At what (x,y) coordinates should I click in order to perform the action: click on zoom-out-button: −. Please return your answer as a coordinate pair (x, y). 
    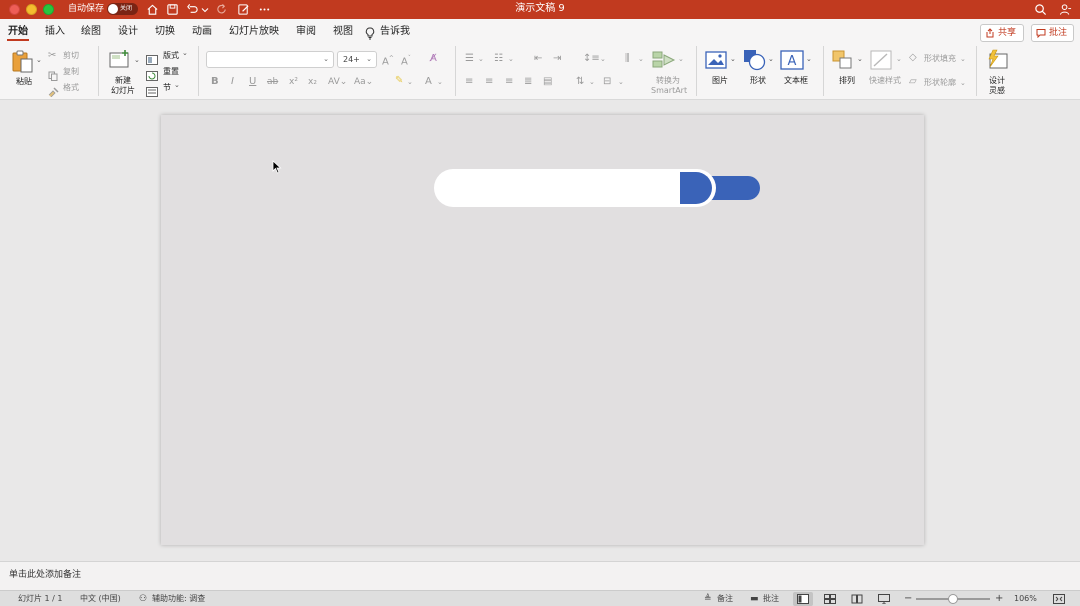
    Looking at the image, I should click on (908, 598).